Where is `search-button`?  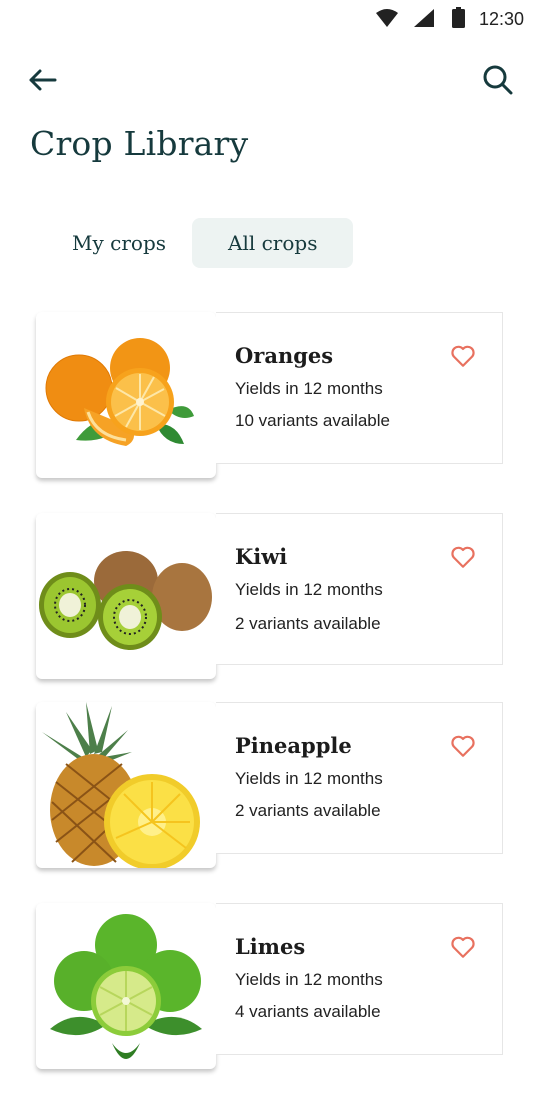 search-button is located at coordinates (498, 80).